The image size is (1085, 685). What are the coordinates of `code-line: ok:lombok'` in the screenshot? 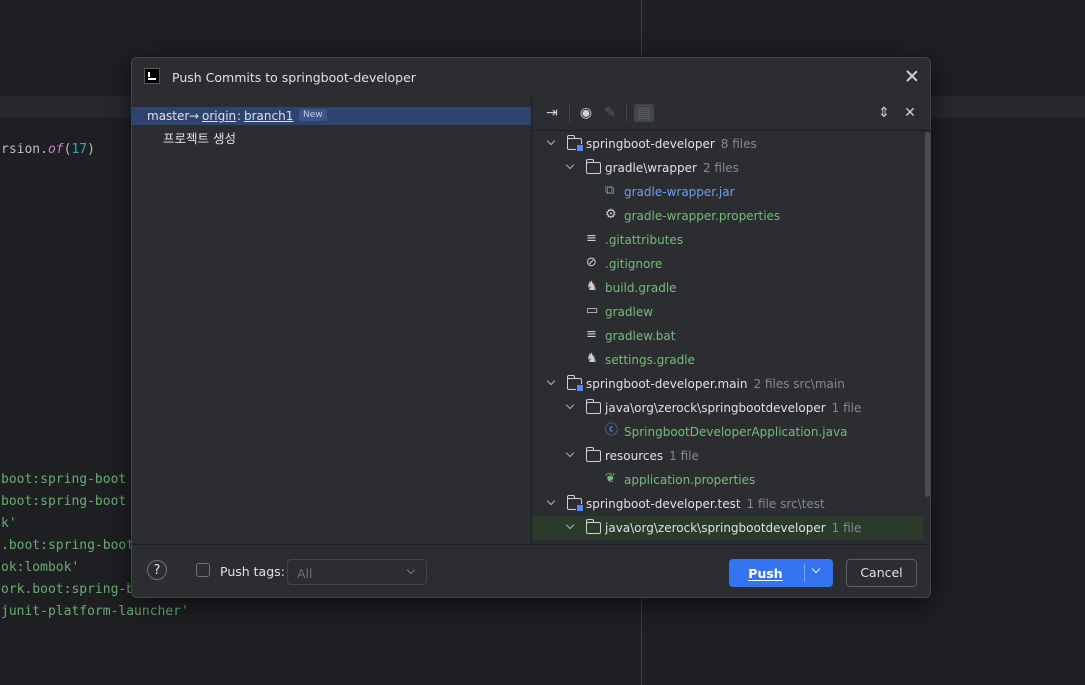 It's located at (40, 567).